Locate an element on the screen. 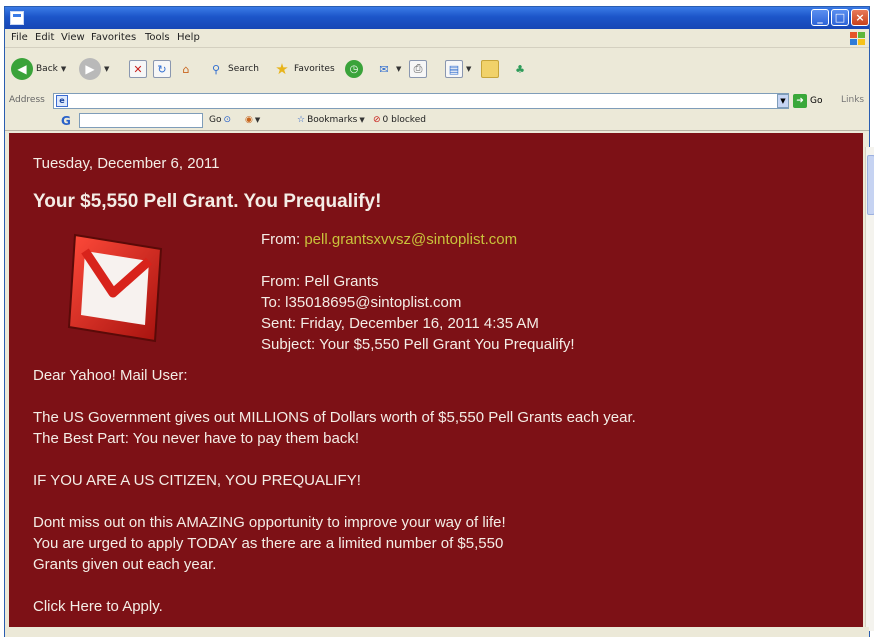  stop-button: ✕ is located at coordinates (138, 69).